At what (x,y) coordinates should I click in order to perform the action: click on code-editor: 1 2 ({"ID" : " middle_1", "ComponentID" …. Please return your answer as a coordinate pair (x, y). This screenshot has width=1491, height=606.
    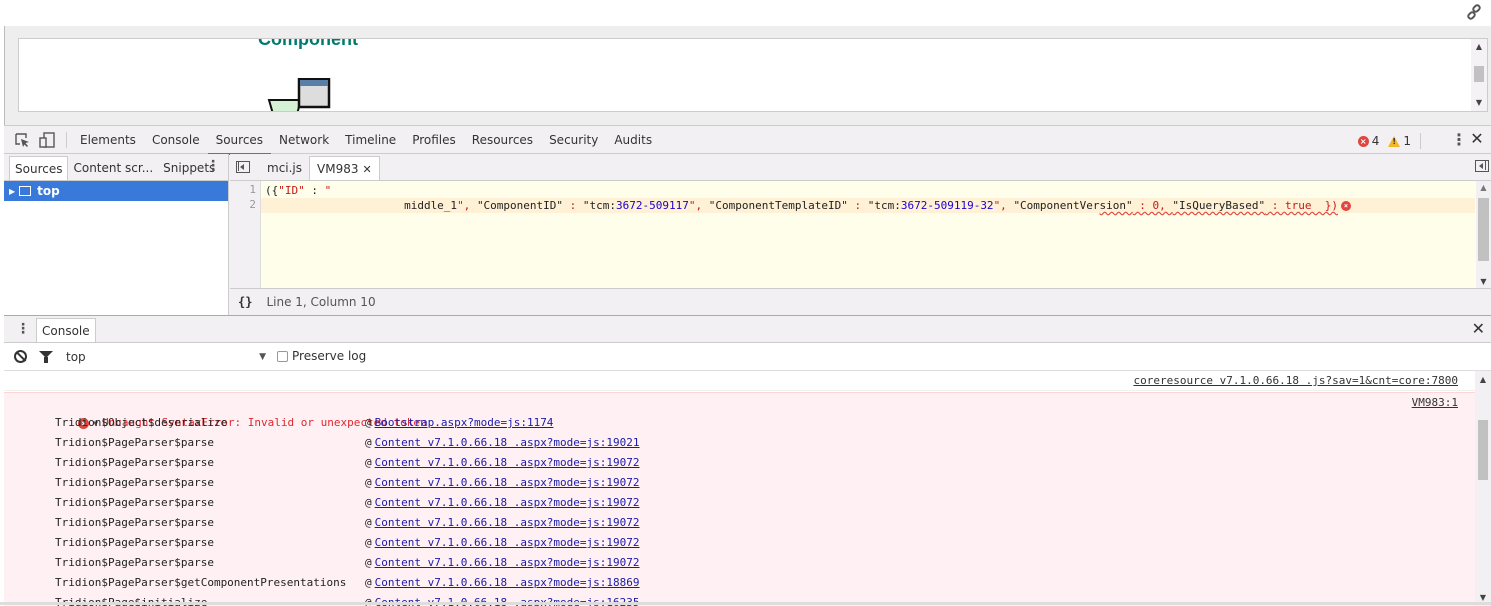
    Looking at the image, I should click on (860, 234).